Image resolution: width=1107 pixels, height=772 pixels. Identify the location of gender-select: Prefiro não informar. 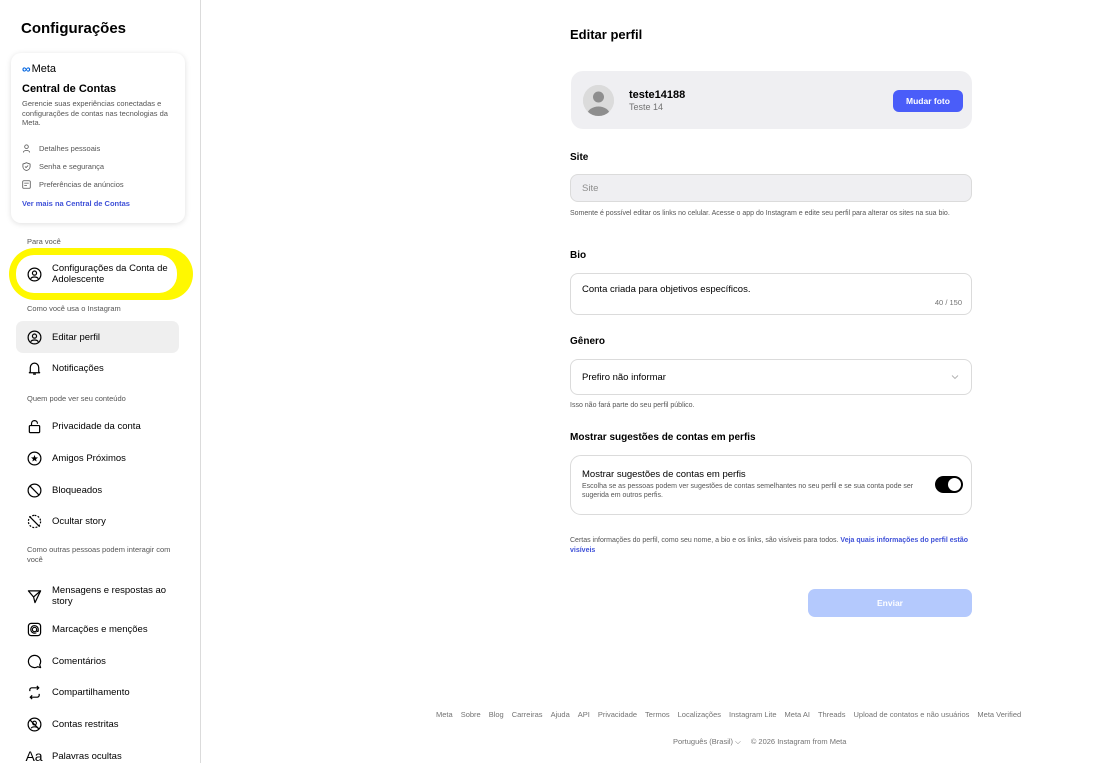
(771, 377).